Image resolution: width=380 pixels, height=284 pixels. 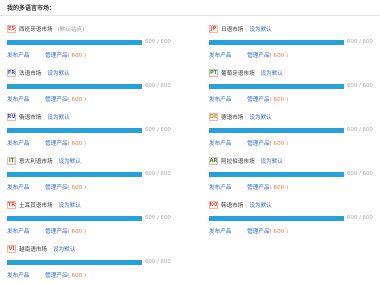 What do you see at coordinates (11, 117) in the screenshot?
I see `flag-ru-icon: RU` at bounding box center [11, 117].